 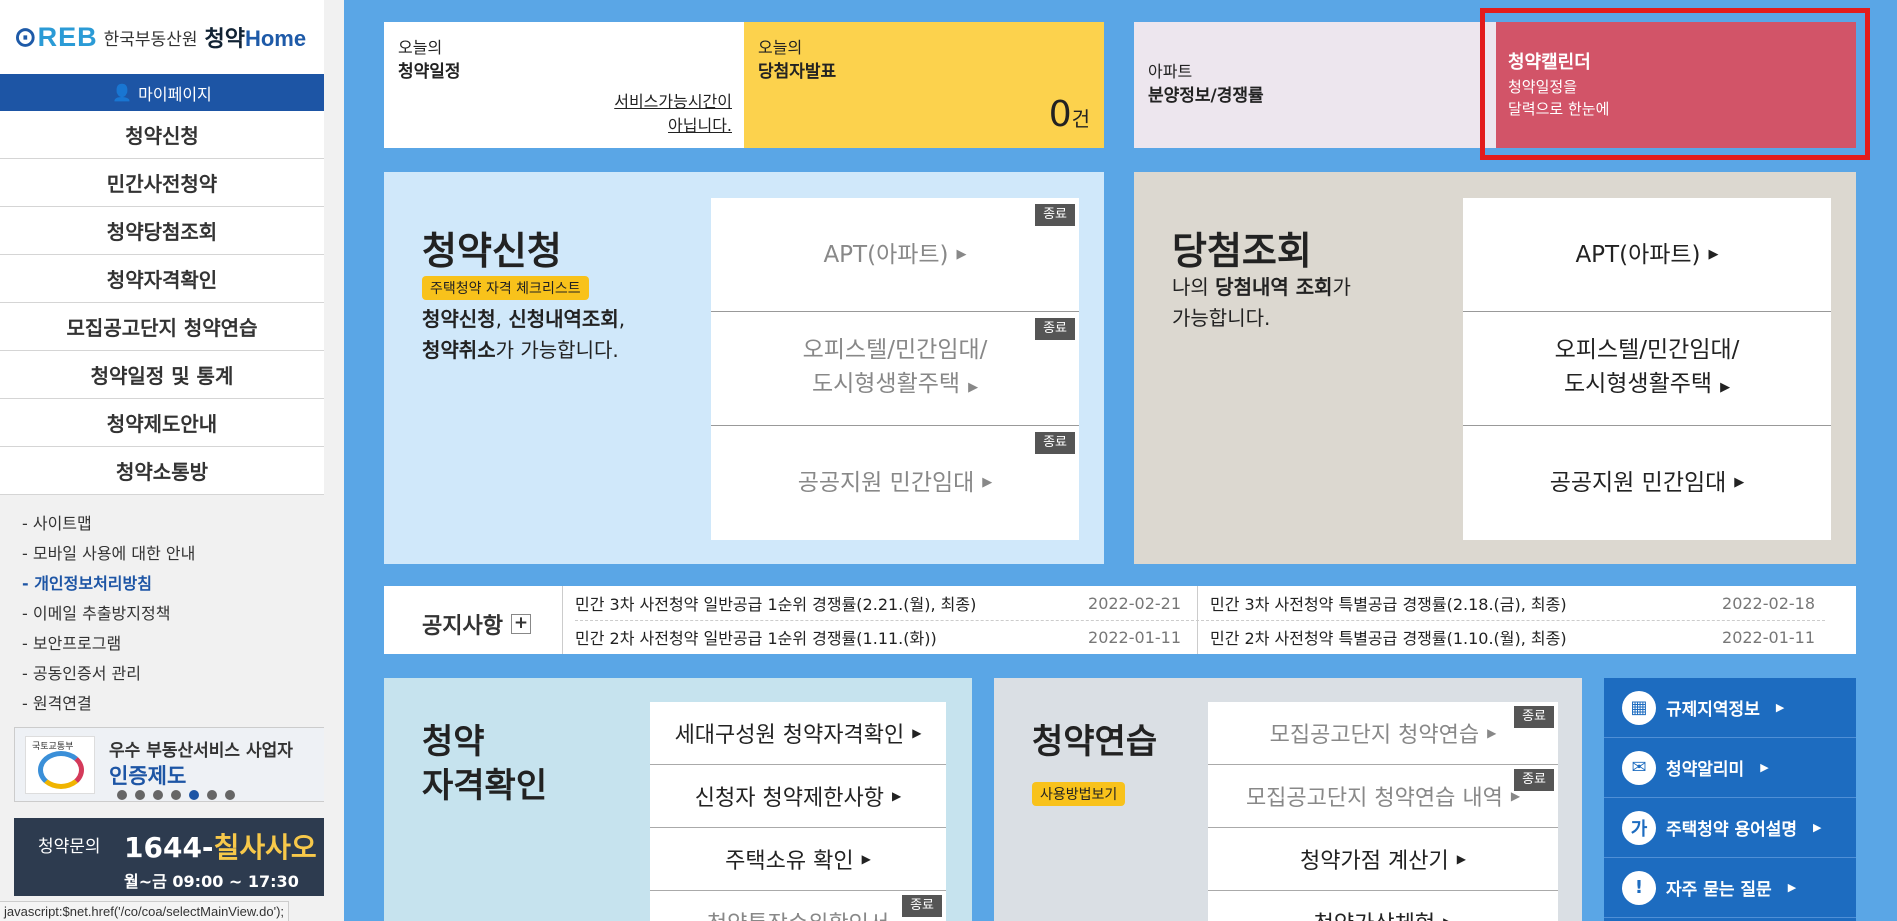 What do you see at coordinates (1730, 768) in the screenshot?
I see `subscription-alert-button: ✉ 청약알리미 ▶` at bounding box center [1730, 768].